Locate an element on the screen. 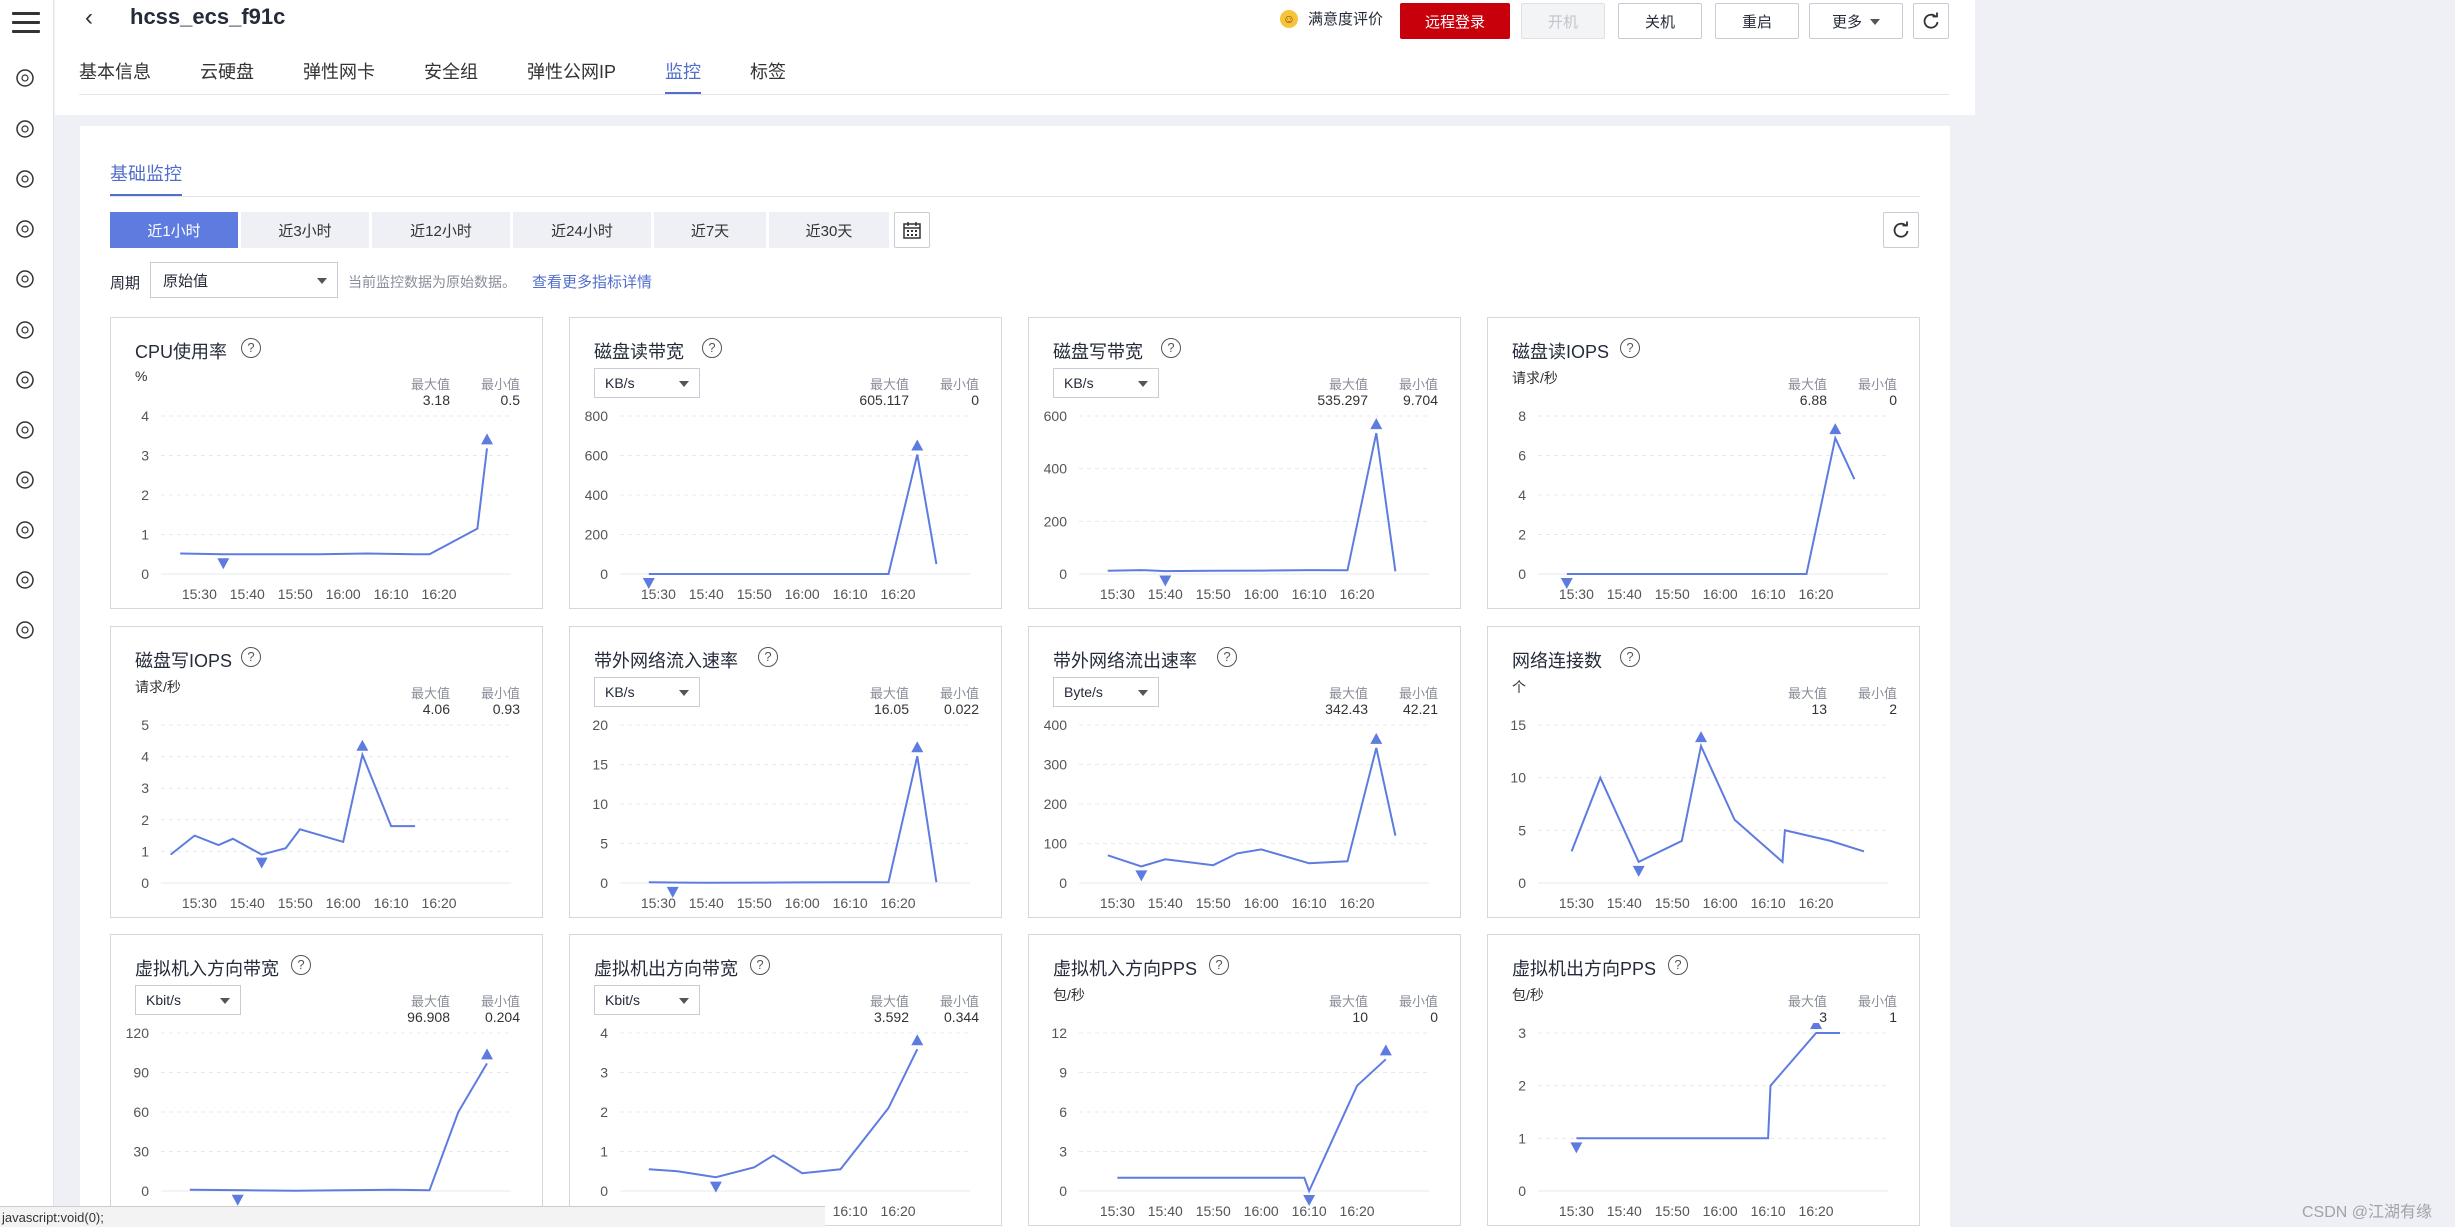 This screenshot has width=2455, height=1227. restart-button: 重启 is located at coordinates (1757, 21).